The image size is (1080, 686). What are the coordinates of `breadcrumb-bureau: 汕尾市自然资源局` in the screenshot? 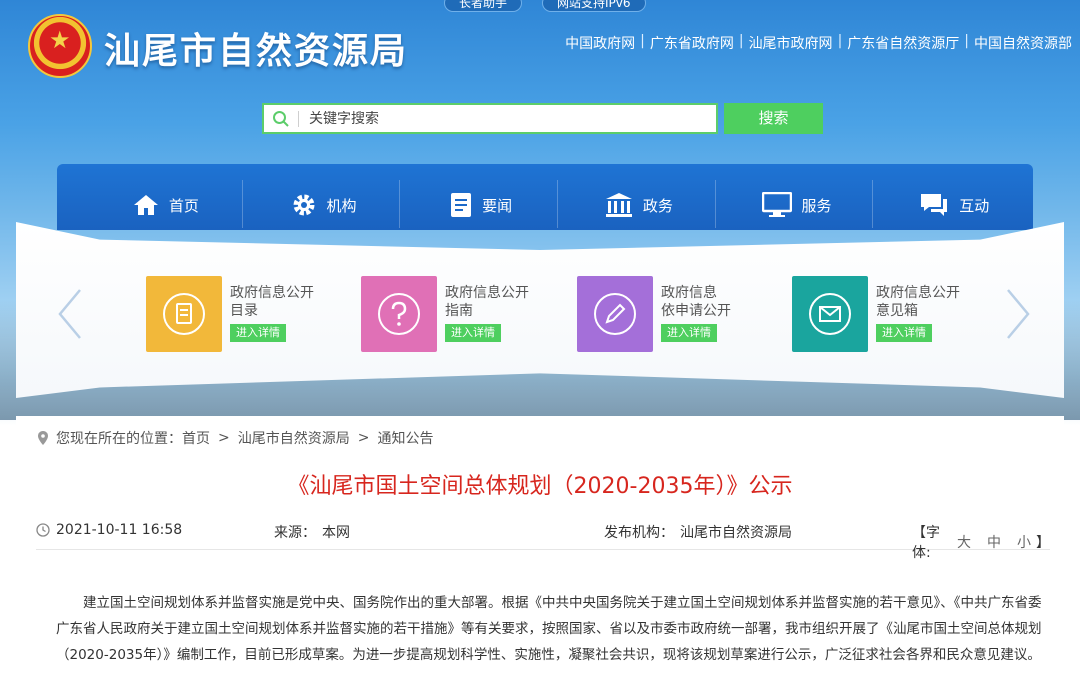 It's located at (294, 438).